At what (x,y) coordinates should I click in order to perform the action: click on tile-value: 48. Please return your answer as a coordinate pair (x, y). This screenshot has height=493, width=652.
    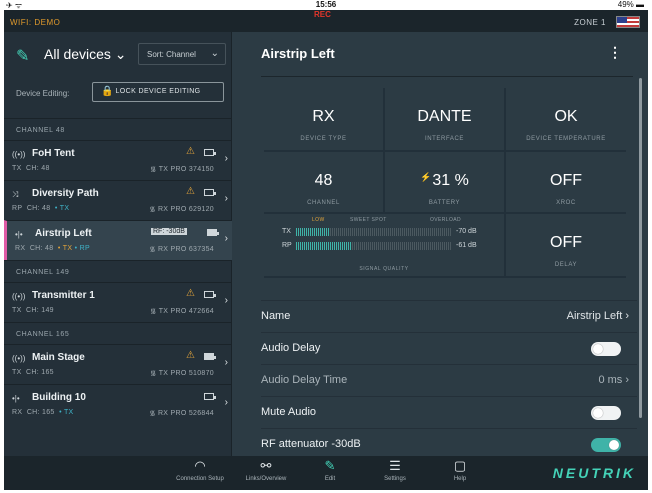
    Looking at the image, I should click on (323, 180).